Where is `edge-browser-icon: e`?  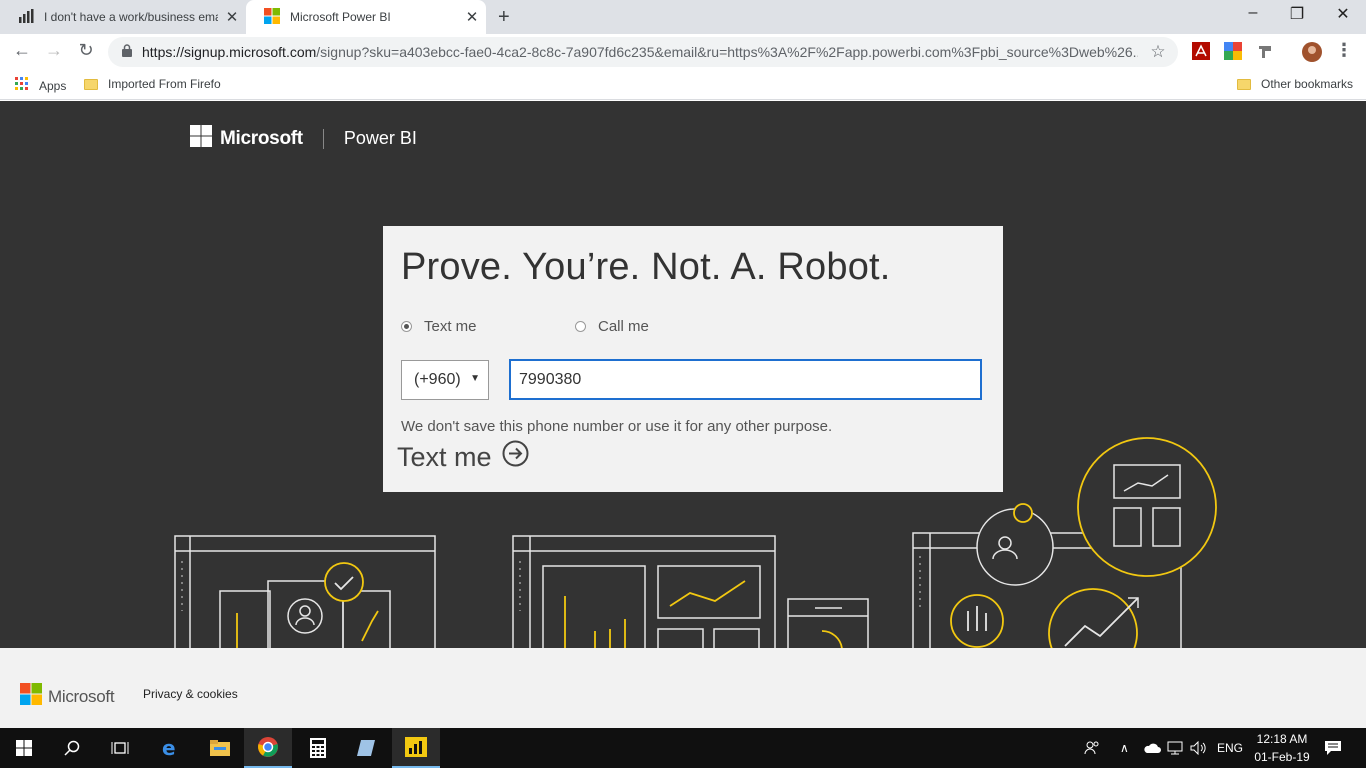 edge-browser-icon: e is located at coordinates (170, 748).